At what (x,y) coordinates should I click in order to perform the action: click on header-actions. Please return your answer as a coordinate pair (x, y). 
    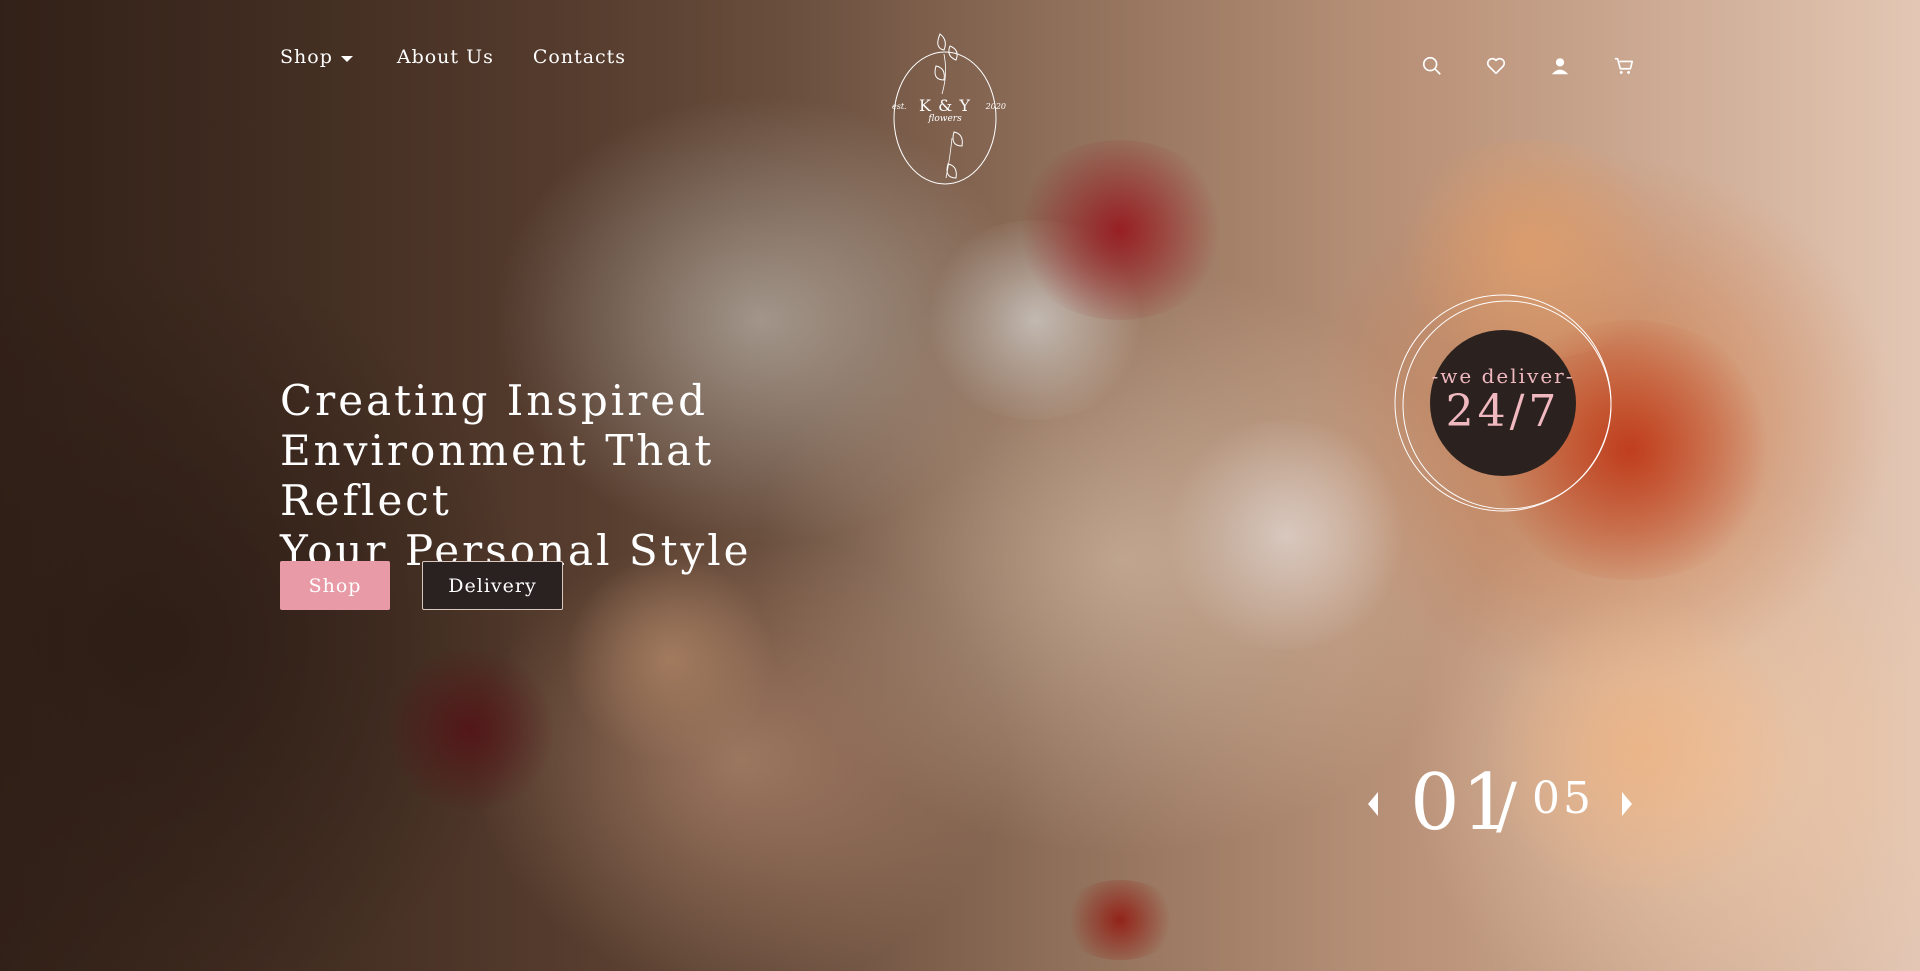
    Looking at the image, I should click on (1548, 66).